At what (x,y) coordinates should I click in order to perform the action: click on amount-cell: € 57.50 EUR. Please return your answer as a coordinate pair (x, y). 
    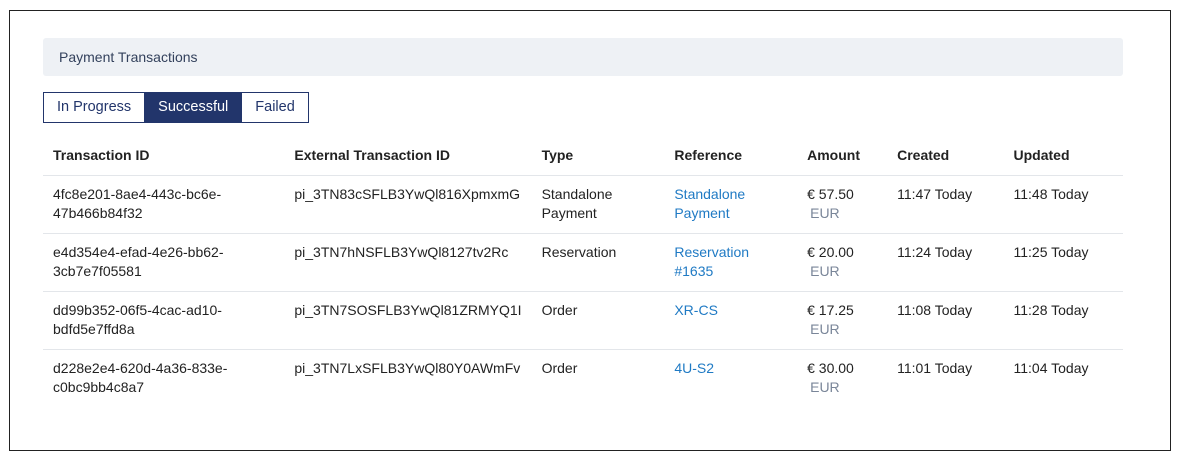
    Looking at the image, I should click on (842, 204).